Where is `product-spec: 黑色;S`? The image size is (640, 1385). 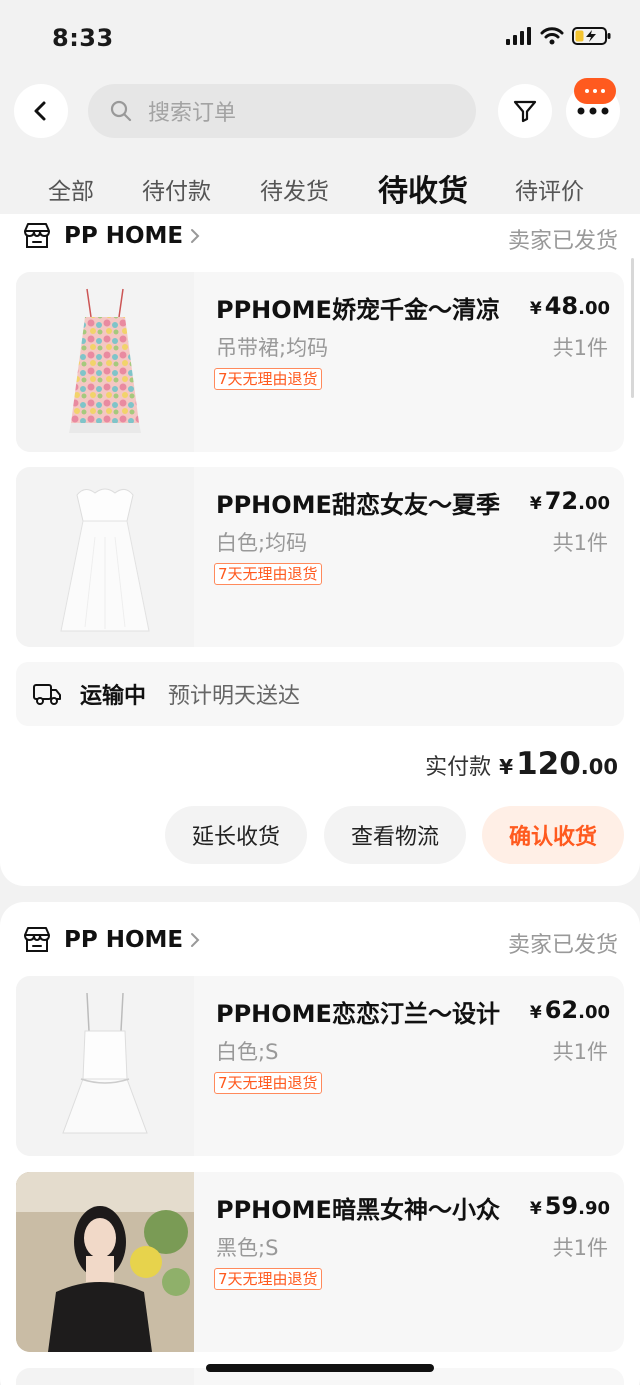 product-spec: 黑色;S is located at coordinates (247, 1248).